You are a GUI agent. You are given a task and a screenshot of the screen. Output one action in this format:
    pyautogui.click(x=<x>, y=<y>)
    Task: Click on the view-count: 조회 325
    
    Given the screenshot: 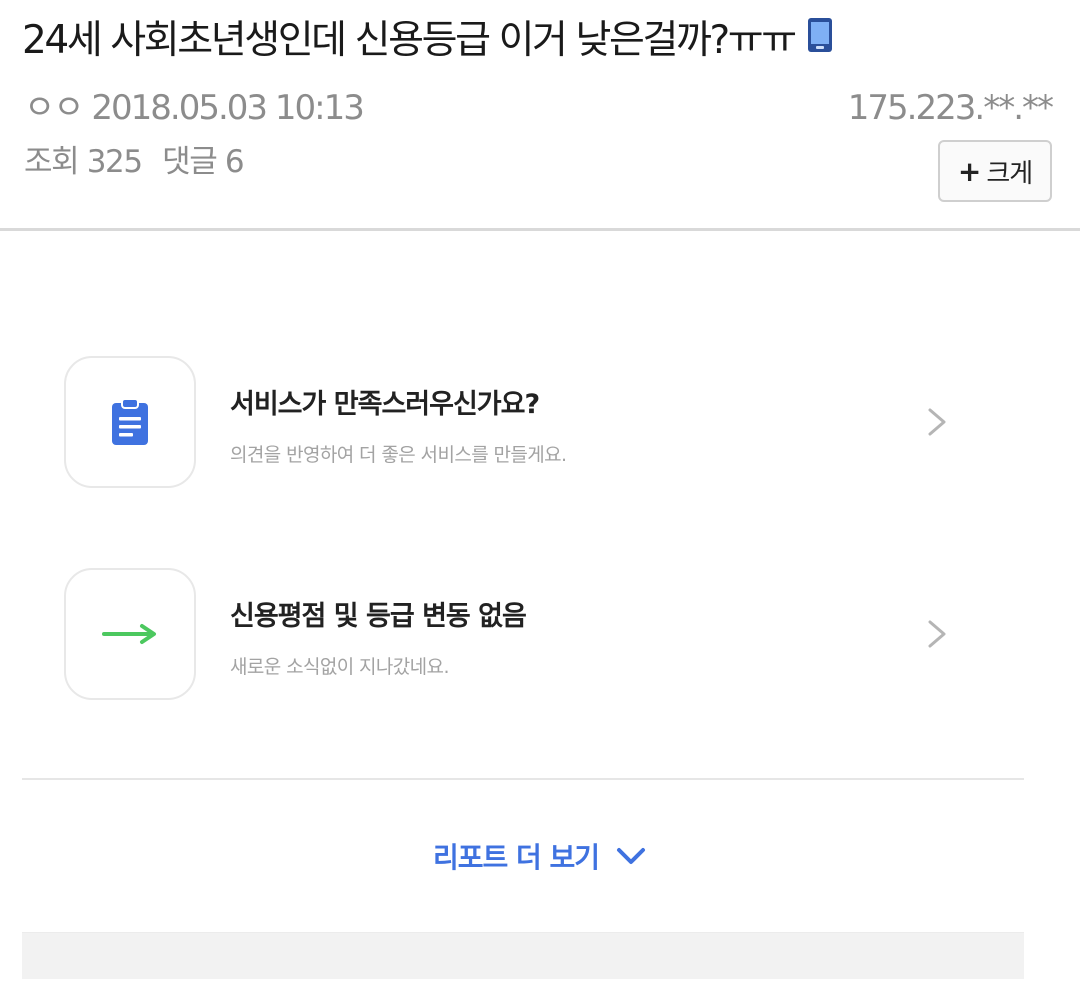 What is the action you would take?
    pyautogui.click(x=83, y=162)
    